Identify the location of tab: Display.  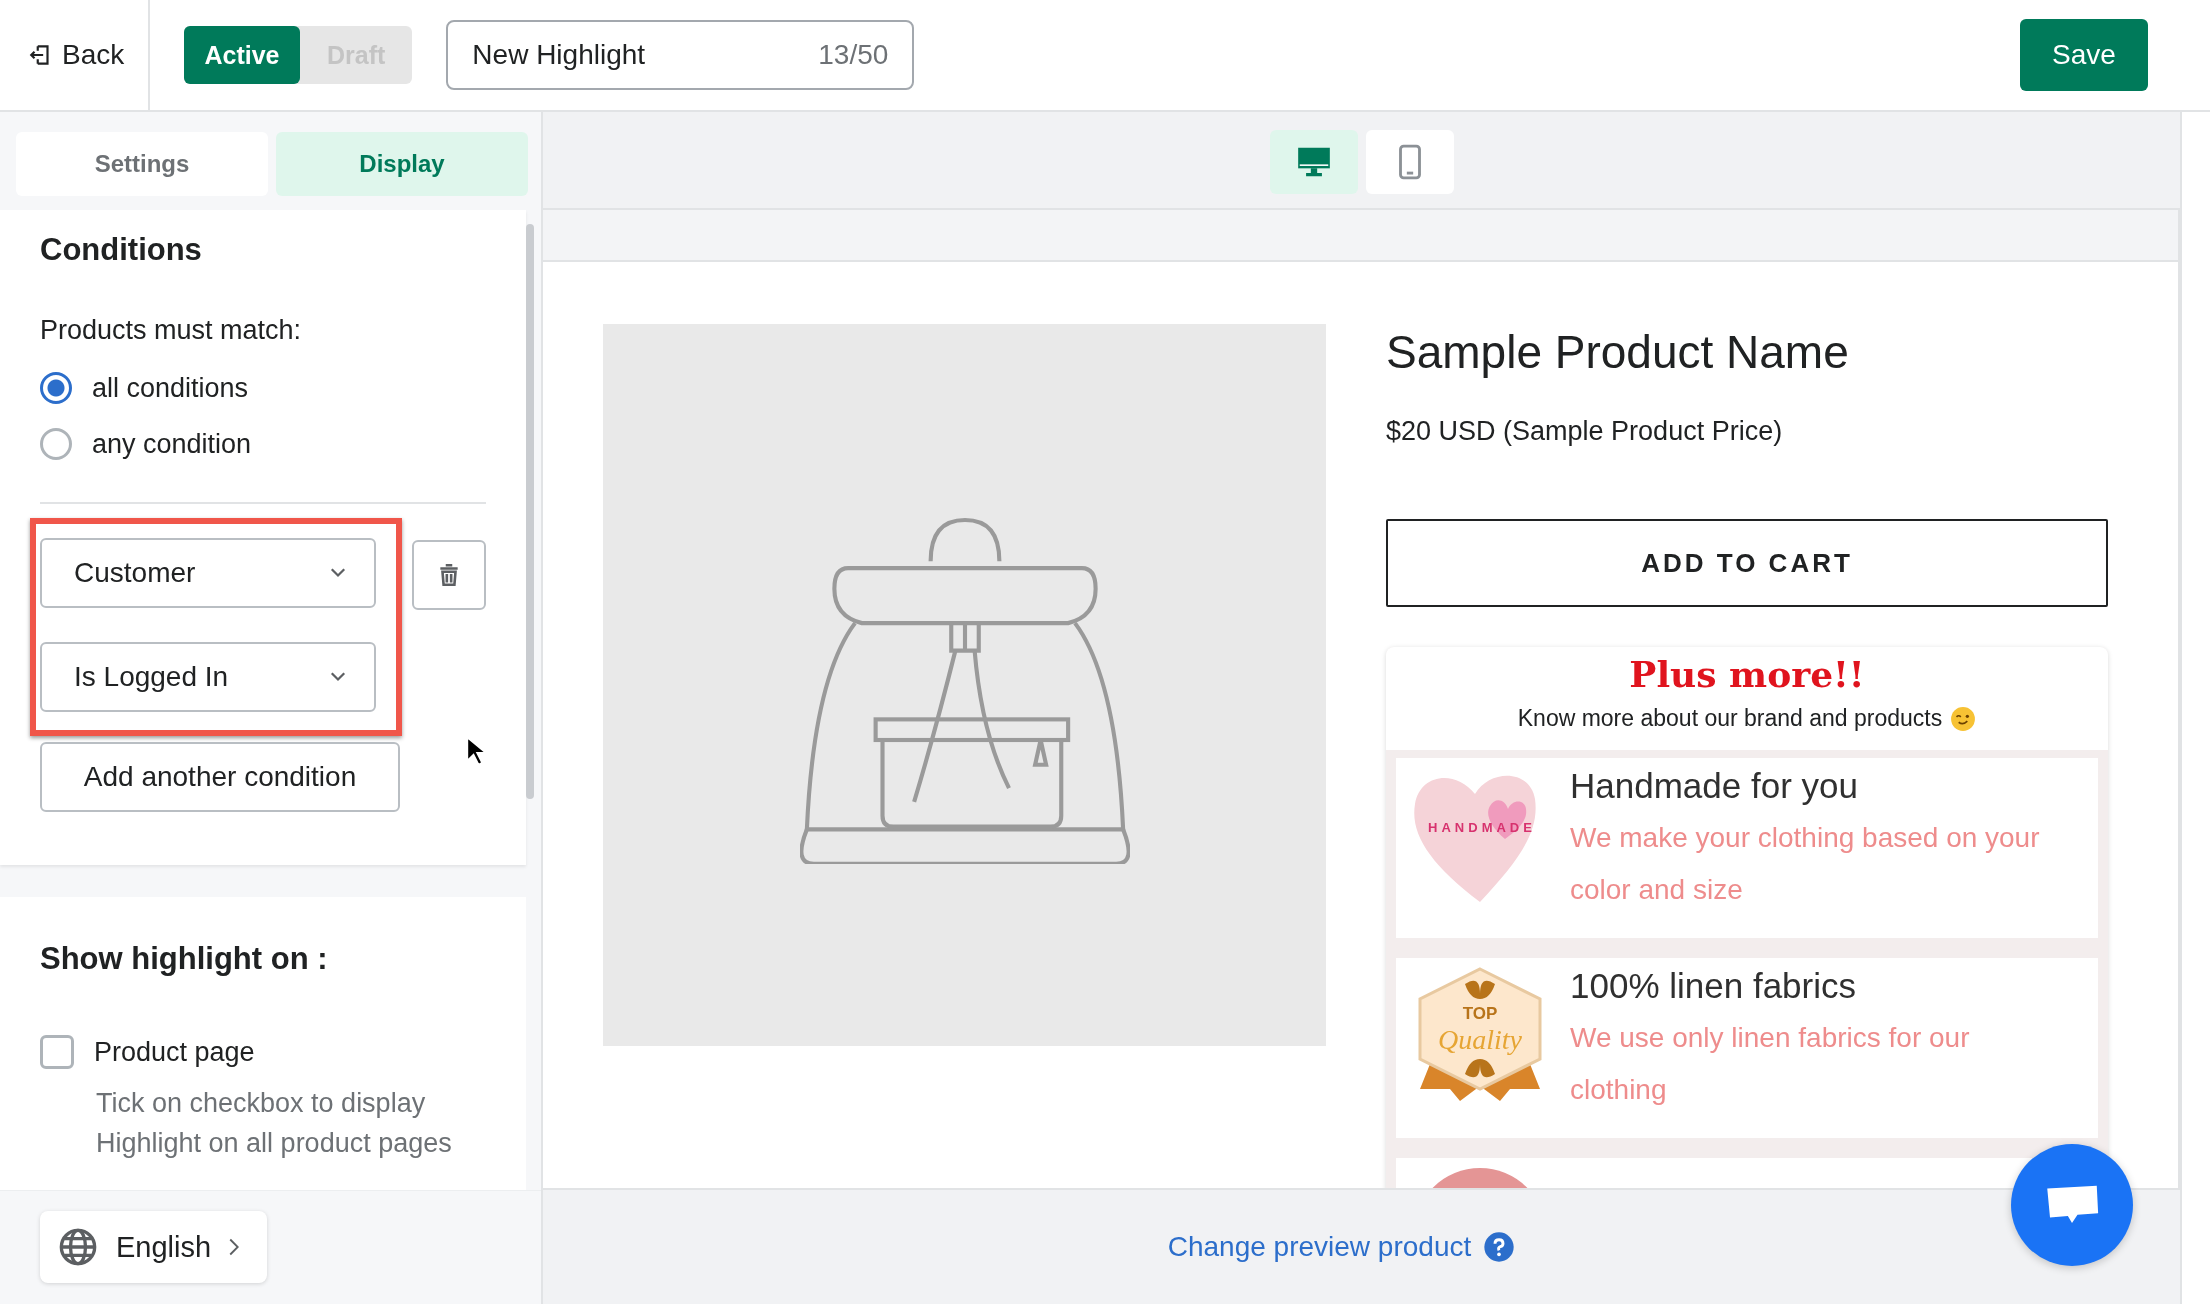
(402, 164).